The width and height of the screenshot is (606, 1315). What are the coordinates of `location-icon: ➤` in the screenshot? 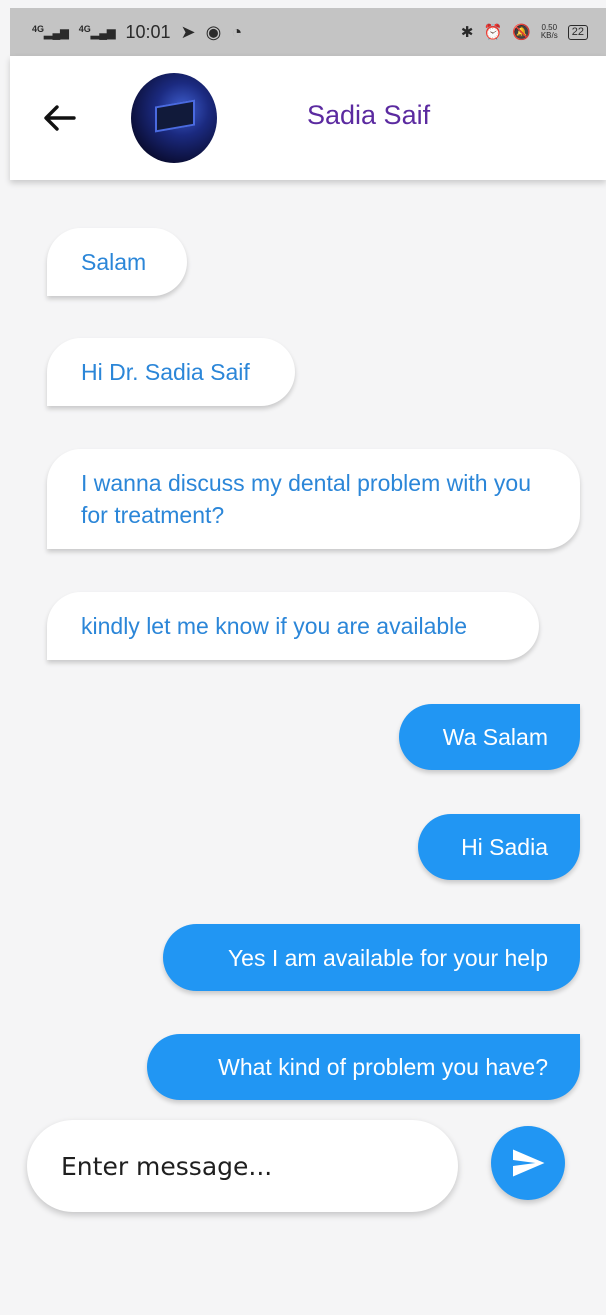 It's located at (188, 31).